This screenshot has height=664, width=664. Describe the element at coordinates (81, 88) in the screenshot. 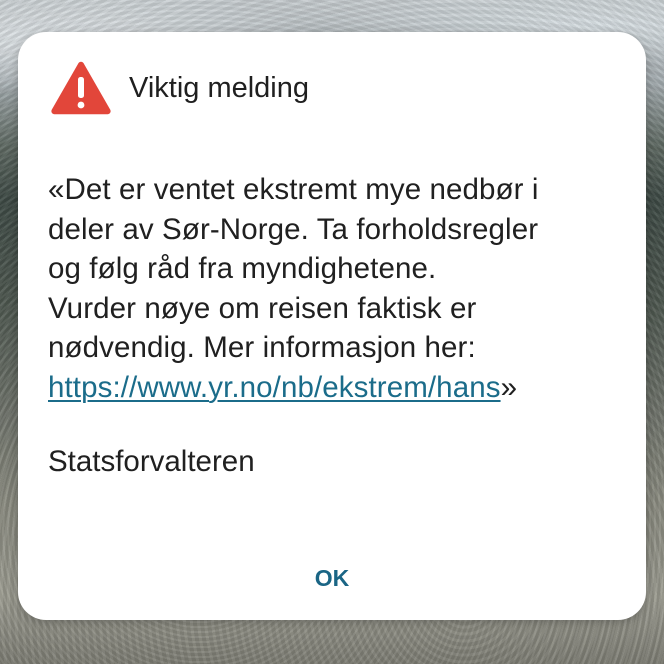

I see `warning-triangle-icon` at that location.